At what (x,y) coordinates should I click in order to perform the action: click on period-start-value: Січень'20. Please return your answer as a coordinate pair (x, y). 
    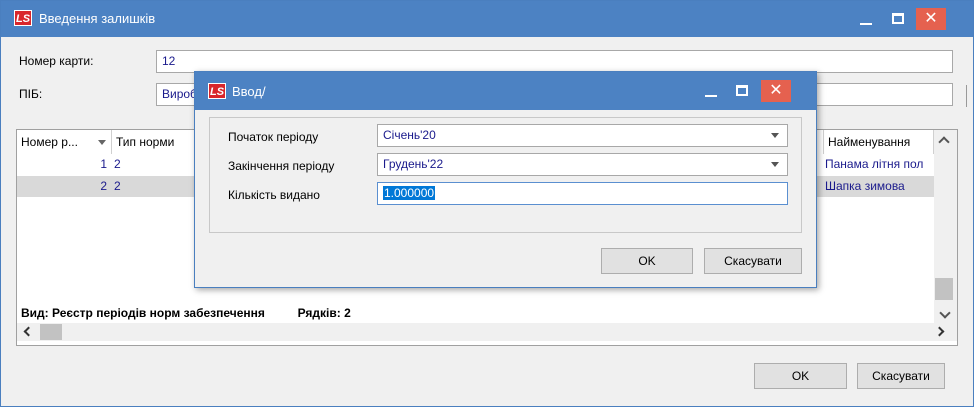
    Looking at the image, I should click on (409, 135).